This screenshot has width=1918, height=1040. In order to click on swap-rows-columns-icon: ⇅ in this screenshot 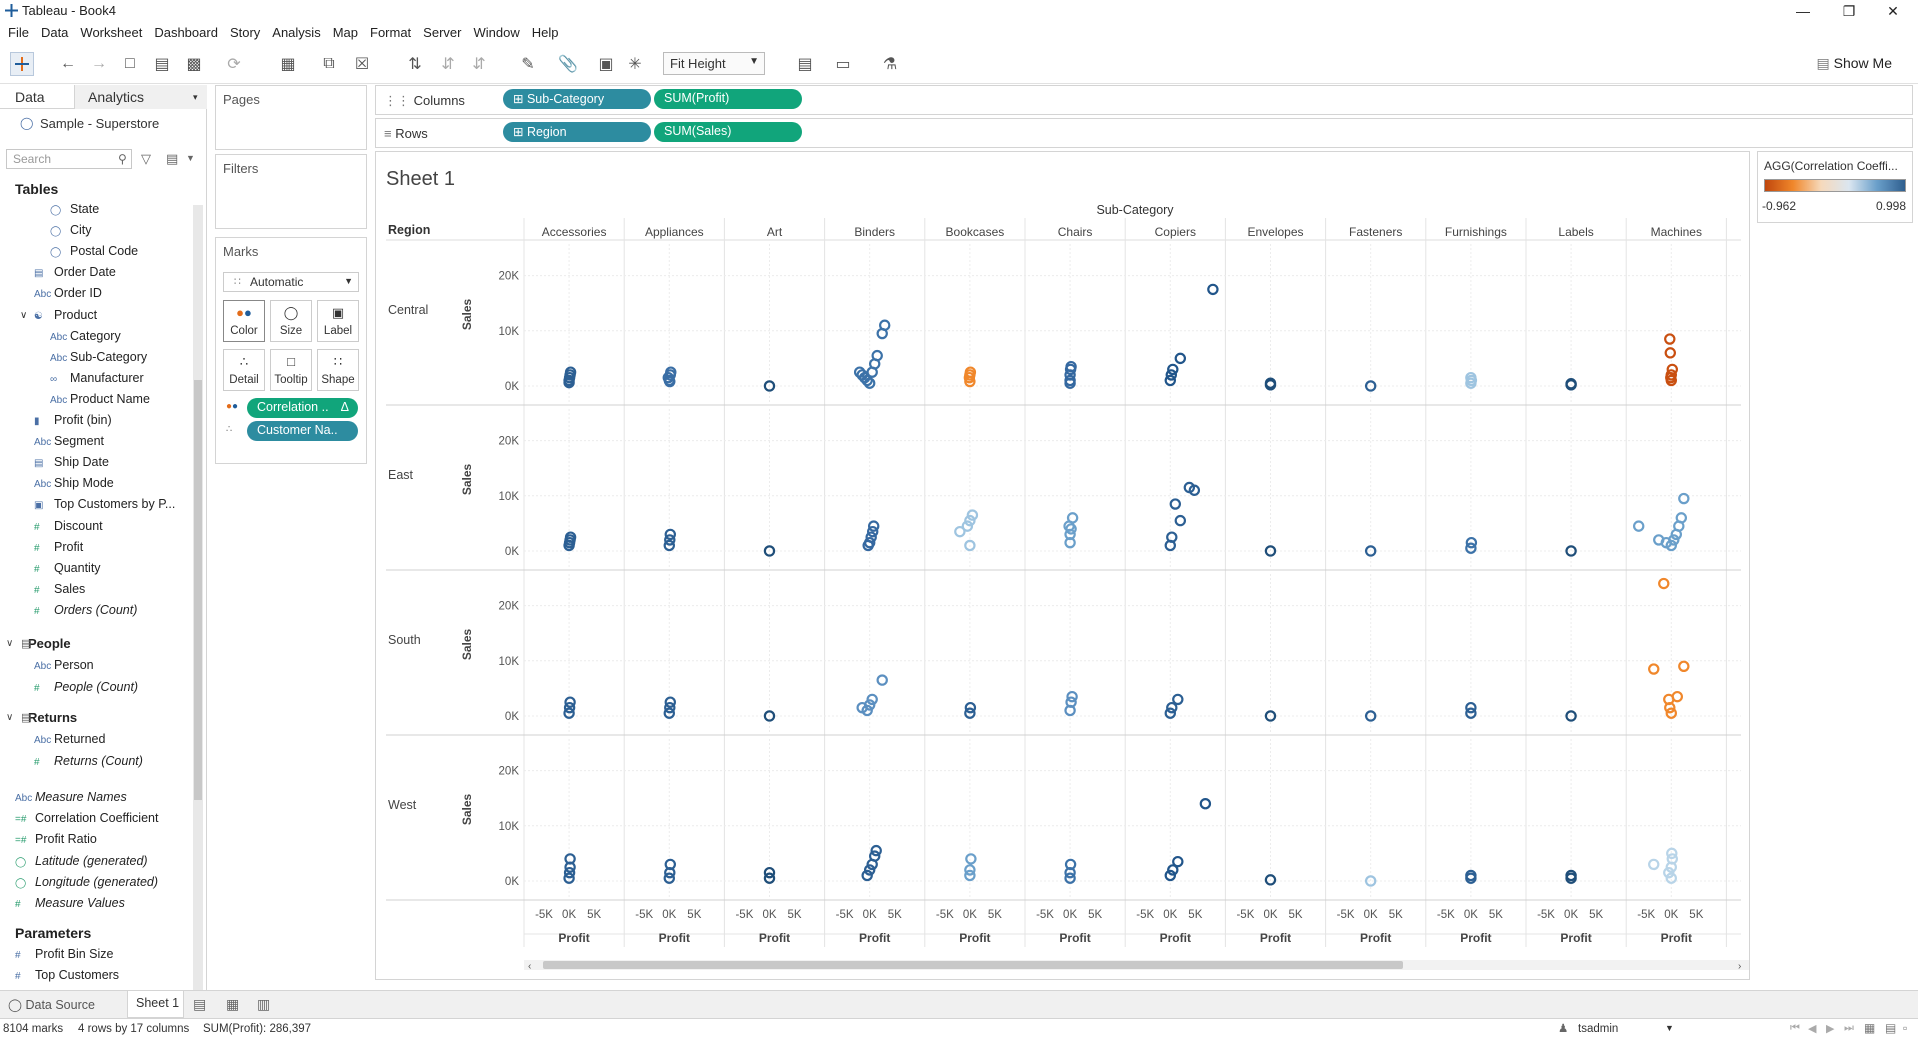, I will do `click(415, 64)`.